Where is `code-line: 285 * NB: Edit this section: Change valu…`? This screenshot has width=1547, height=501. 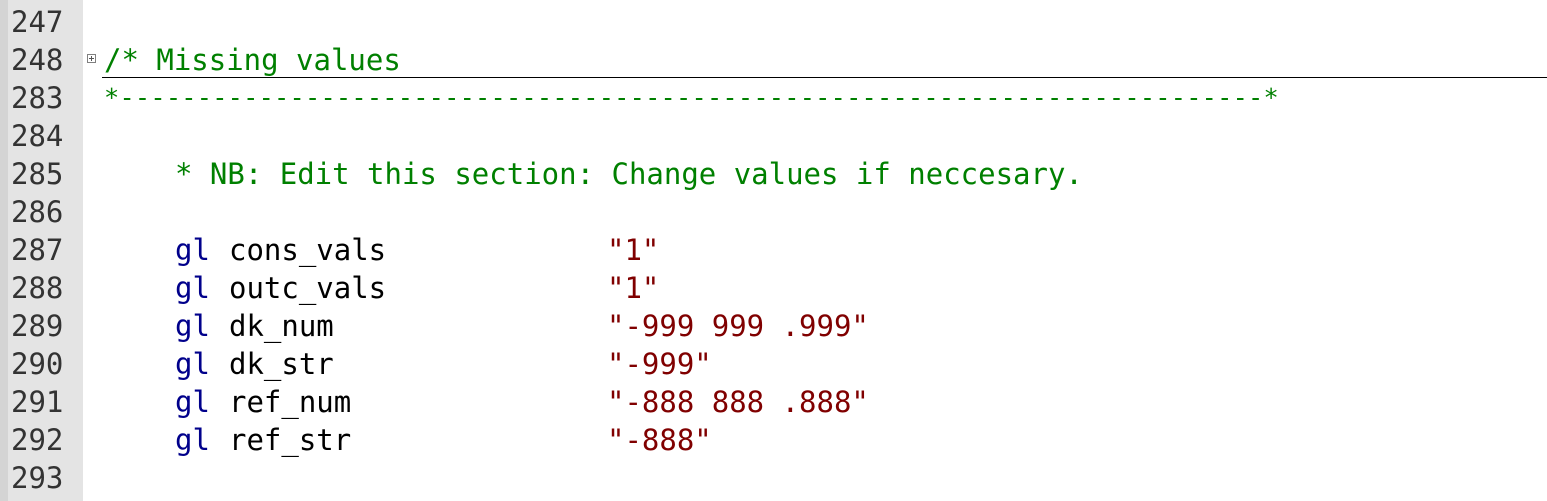
code-line: 285 * NB: Edit this section: Change valu… is located at coordinates (773, 174).